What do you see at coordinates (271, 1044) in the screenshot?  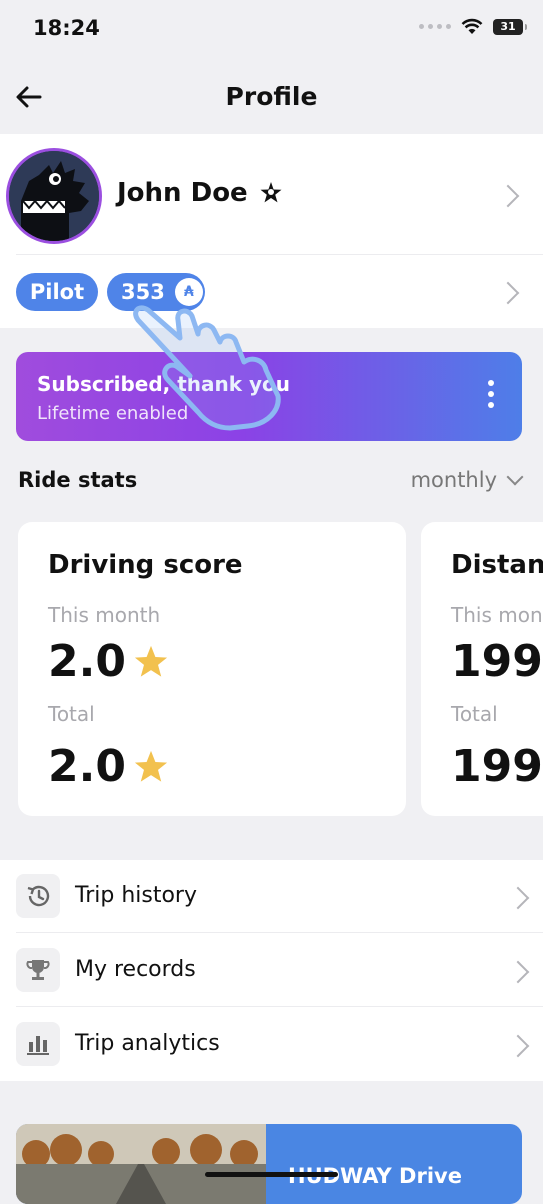 I see `menu-item-trip-analytics: Trip analytics` at bounding box center [271, 1044].